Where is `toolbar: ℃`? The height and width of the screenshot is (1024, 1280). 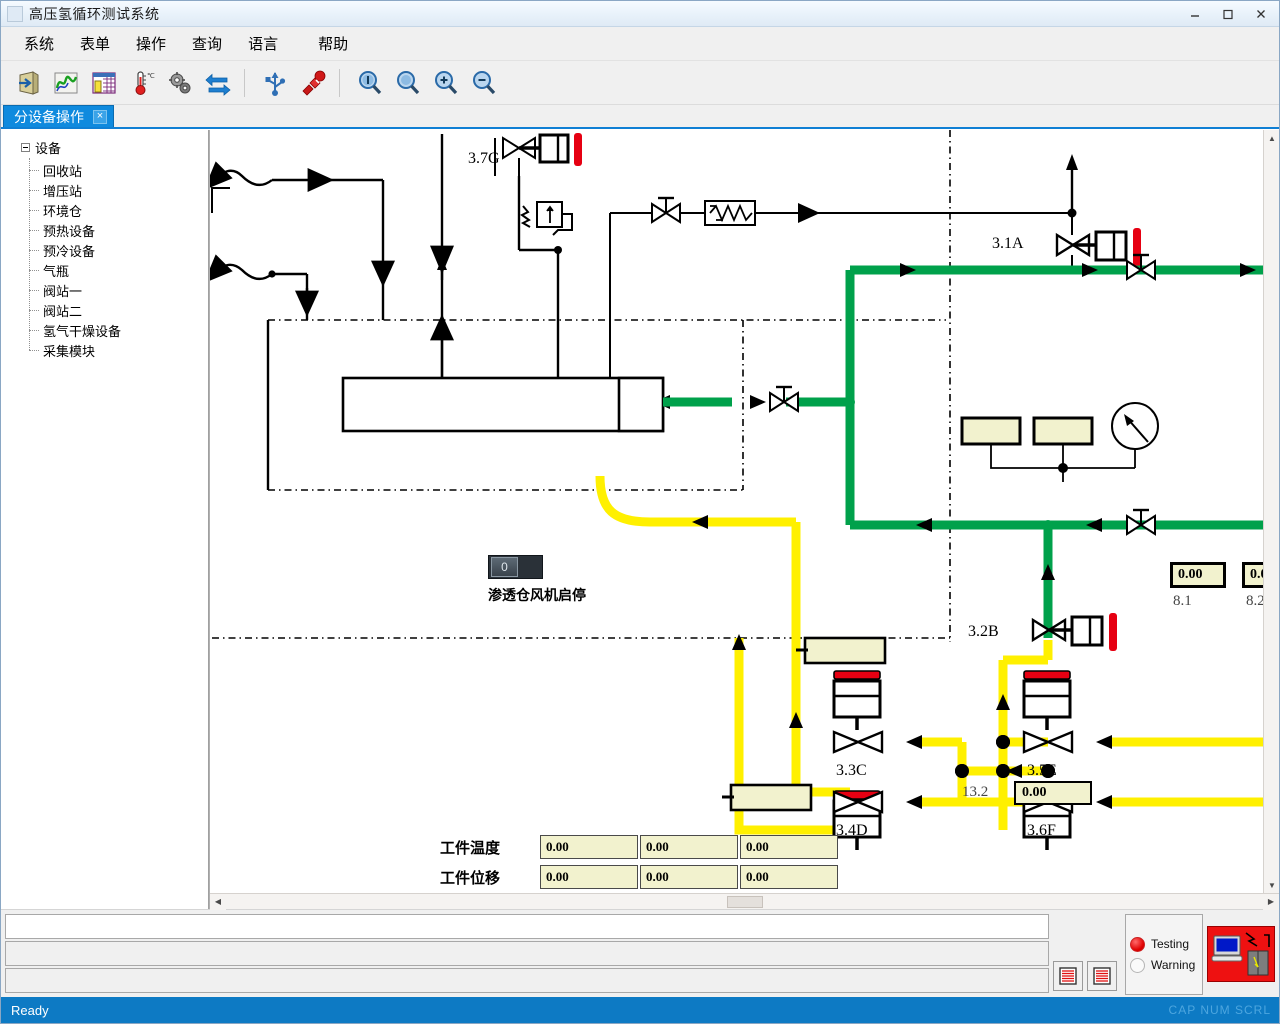
toolbar: ℃ is located at coordinates (640, 83).